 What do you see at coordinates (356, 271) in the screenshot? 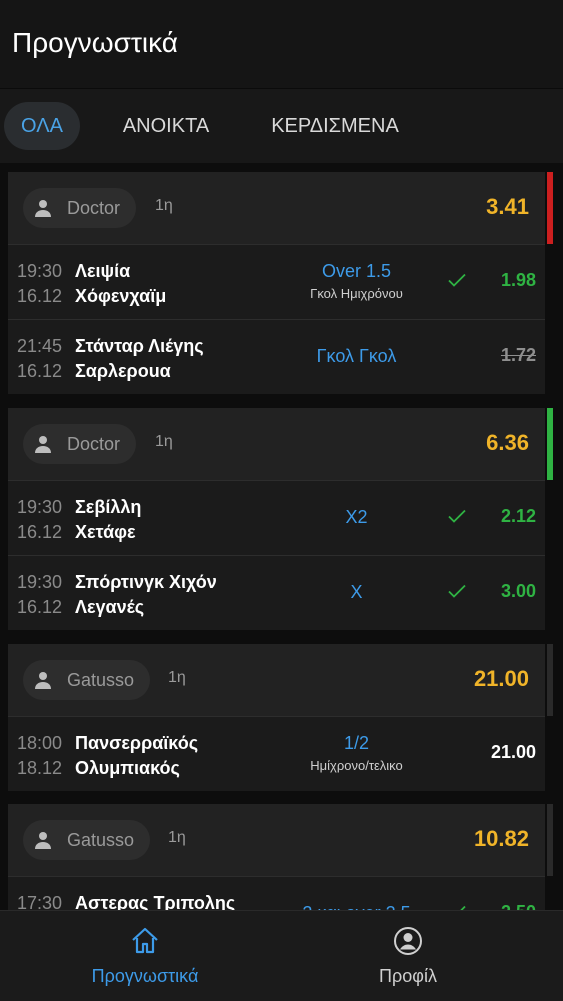
I see `pick-label: Over 1.5` at bounding box center [356, 271].